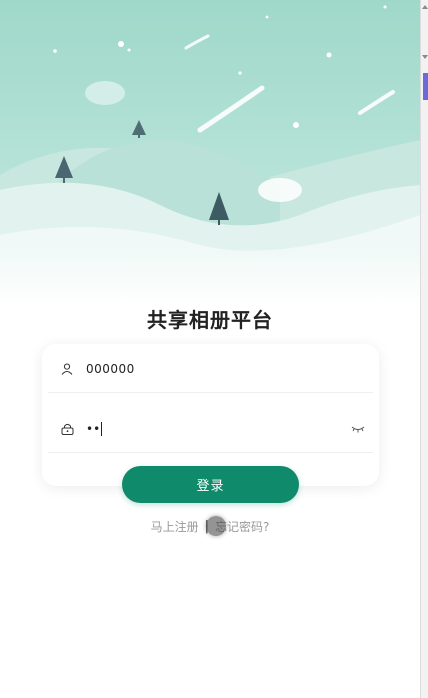 The width and height of the screenshot is (428, 698). Describe the element at coordinates (425, 57) in the screenshot. I see `scroll-down-icon` at that location.